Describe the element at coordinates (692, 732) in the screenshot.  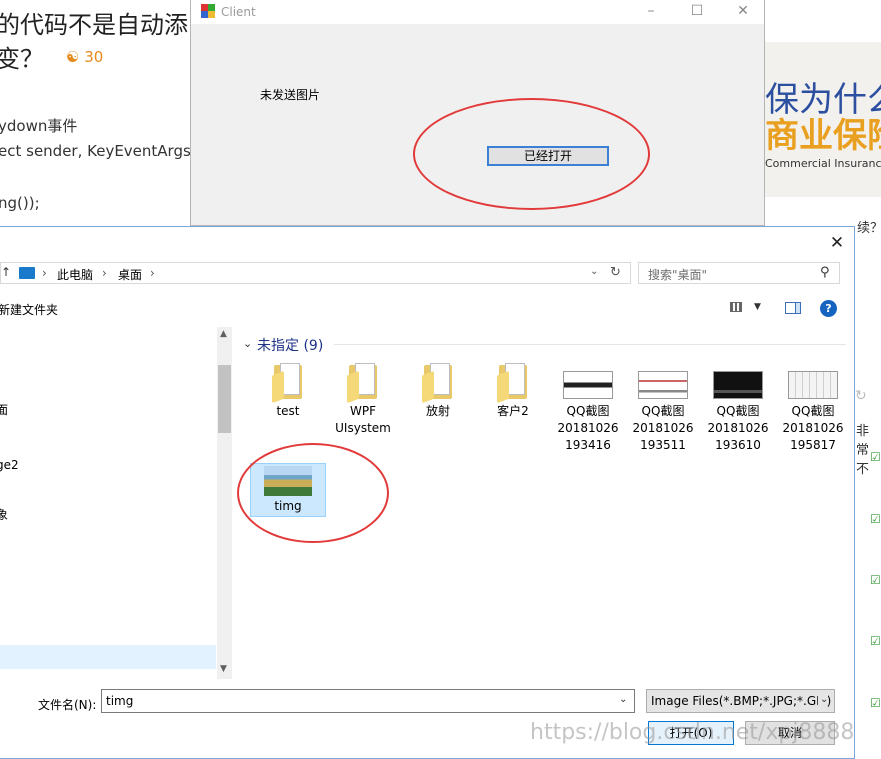
I see `watermark: https://blog.csdn.net/xpj8888` at that location.